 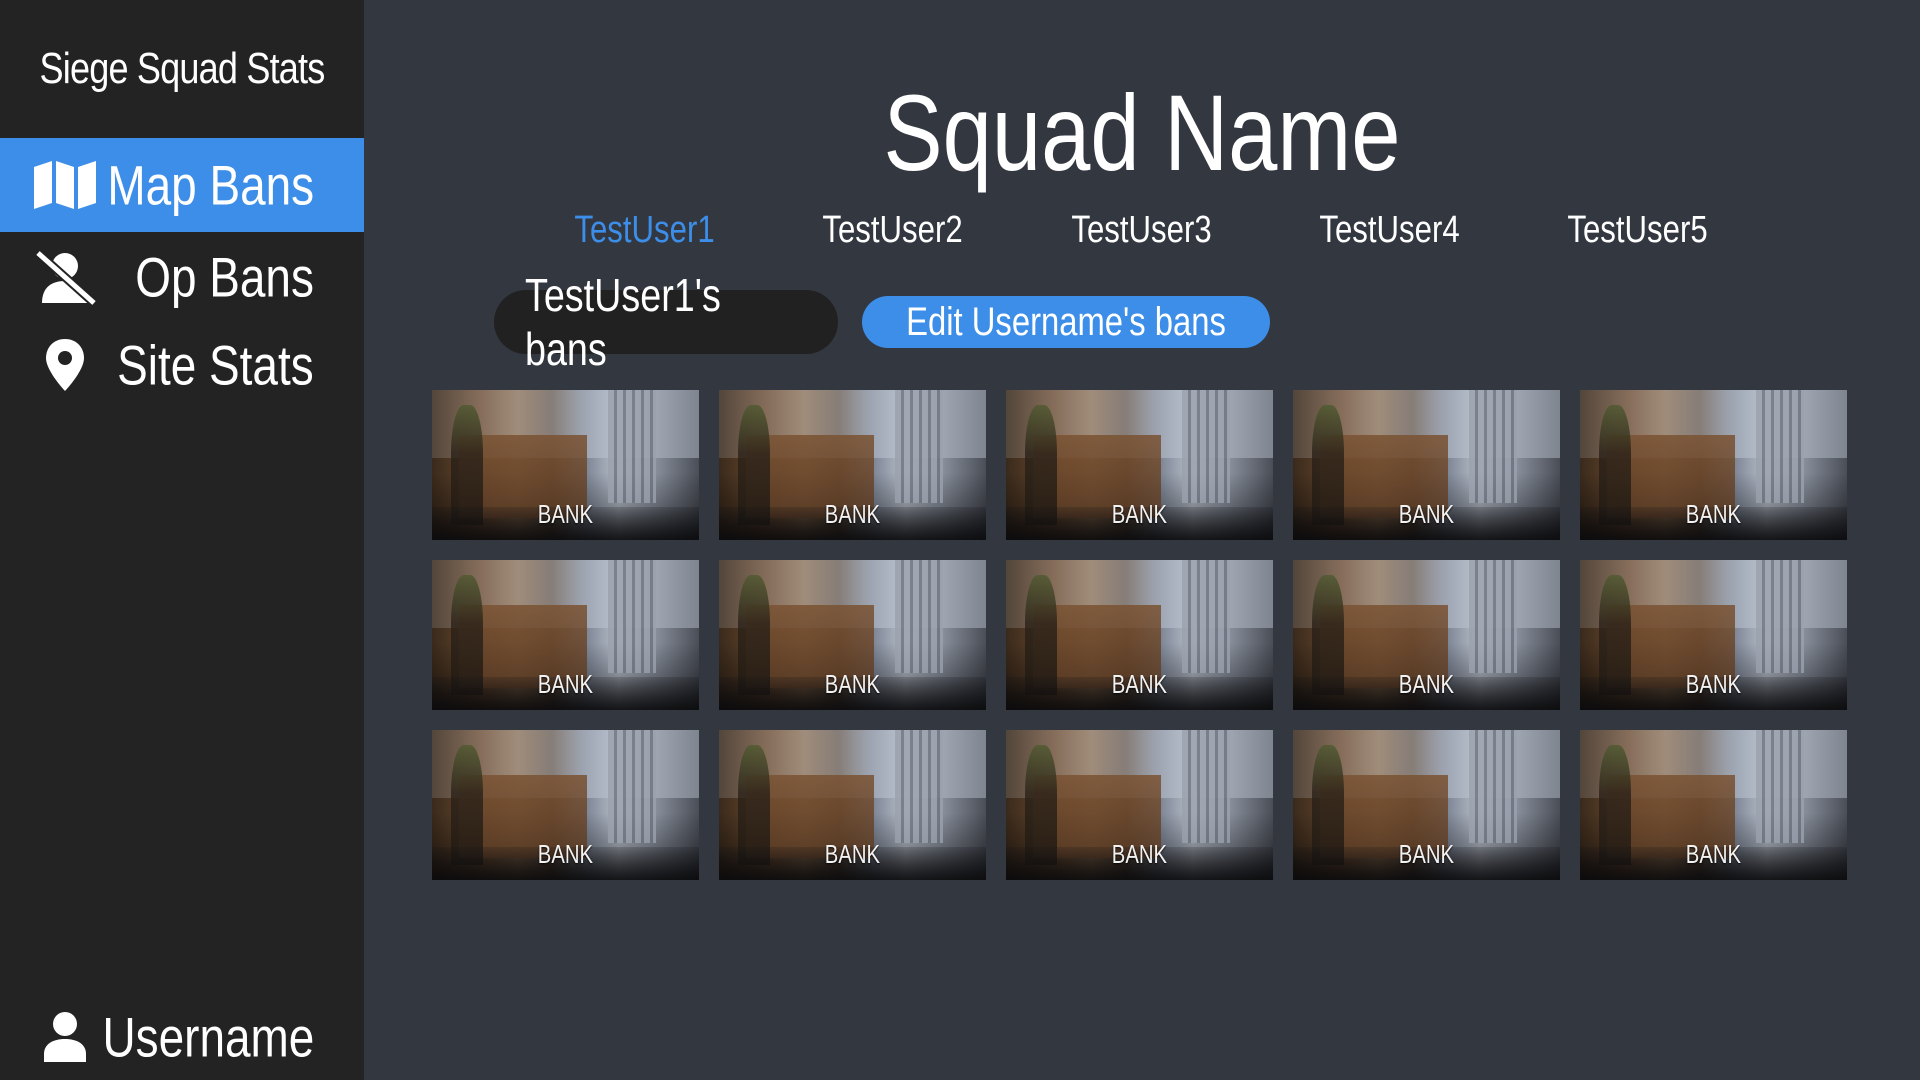 I want to click on user-bans-heading-text: TestUser1's bans, so click(x=622, y=322).